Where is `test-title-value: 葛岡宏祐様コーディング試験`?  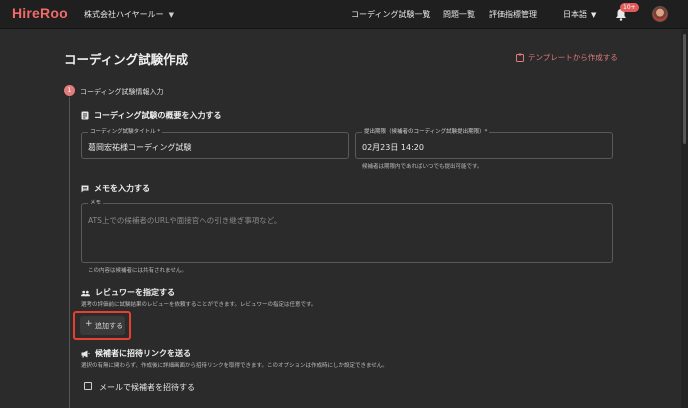 test-title-value: 葛岡宏祐様コーディング試験 is located at coordinates (140, 147).